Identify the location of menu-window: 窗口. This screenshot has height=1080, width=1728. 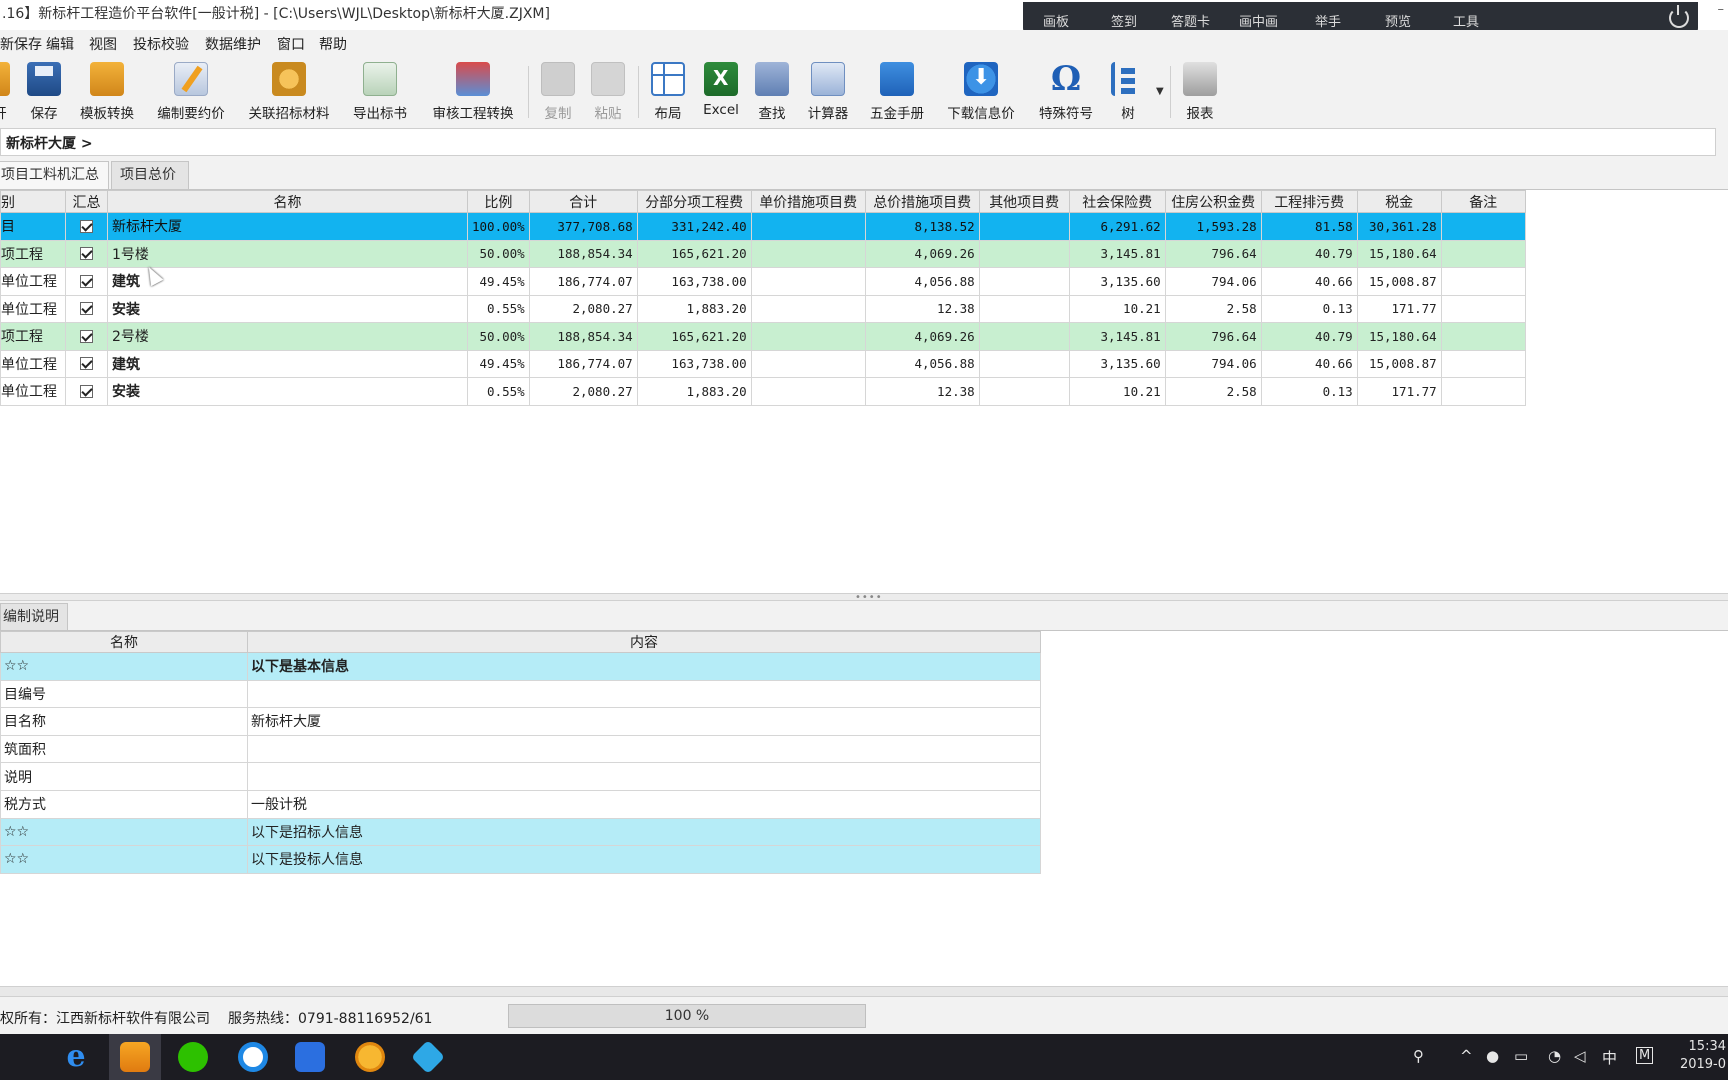
(291, 44).